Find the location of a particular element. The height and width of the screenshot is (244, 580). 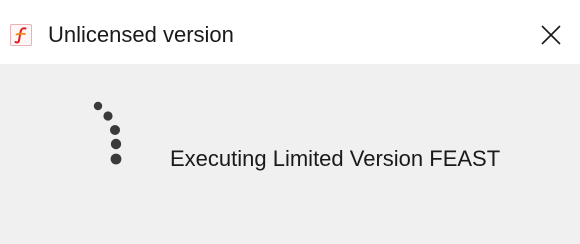

close-icon is located at coordinates (551, 35).